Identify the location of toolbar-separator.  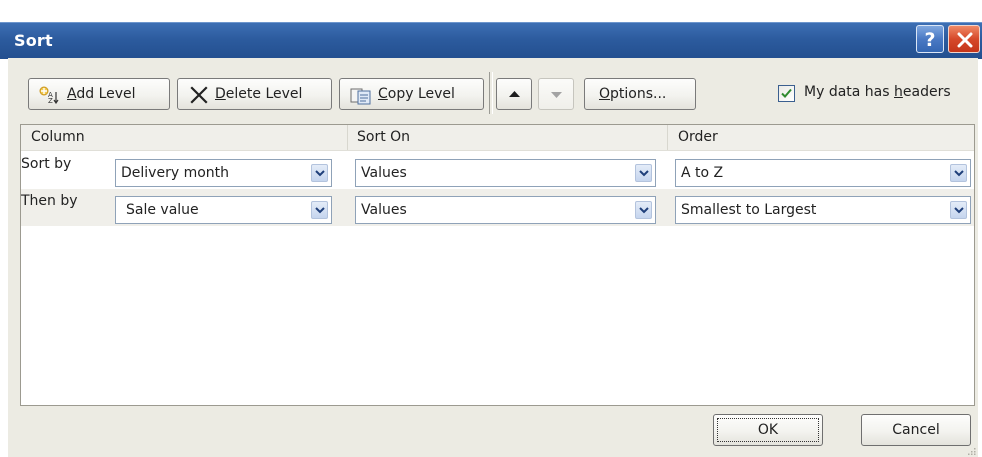
(491, 93).